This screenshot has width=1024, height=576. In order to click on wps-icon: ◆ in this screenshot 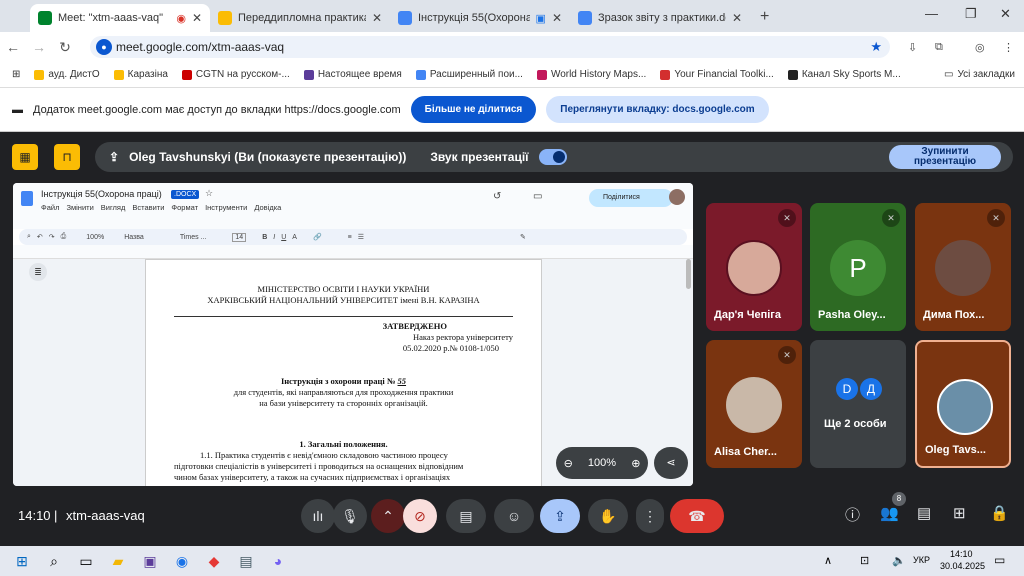, I will do `click(214, 561)`.